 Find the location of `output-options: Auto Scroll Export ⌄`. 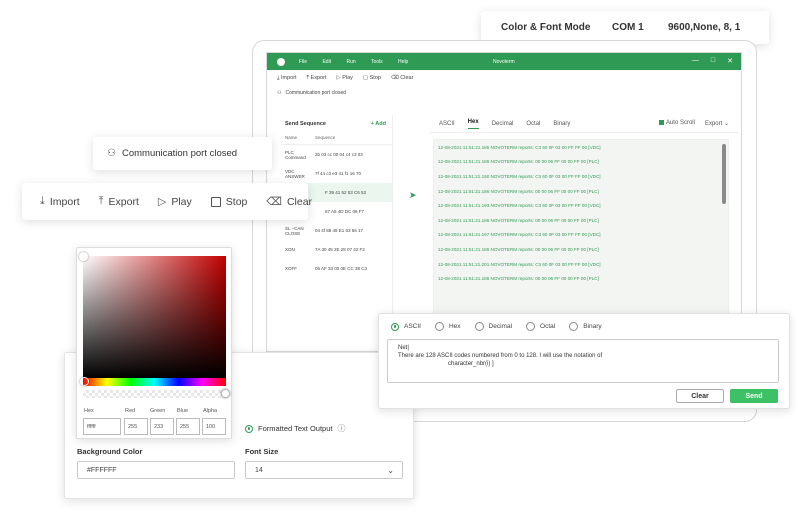

output-options: Auto Scroll Export ⌄ is located at coordinates (693, 123).